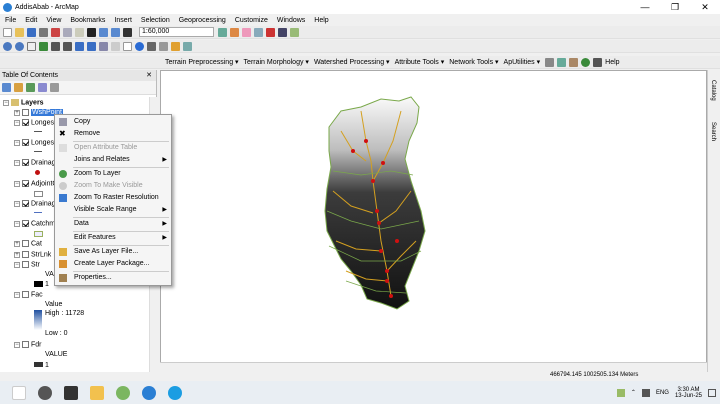  I want to click on start-icon, so click(19, 392).